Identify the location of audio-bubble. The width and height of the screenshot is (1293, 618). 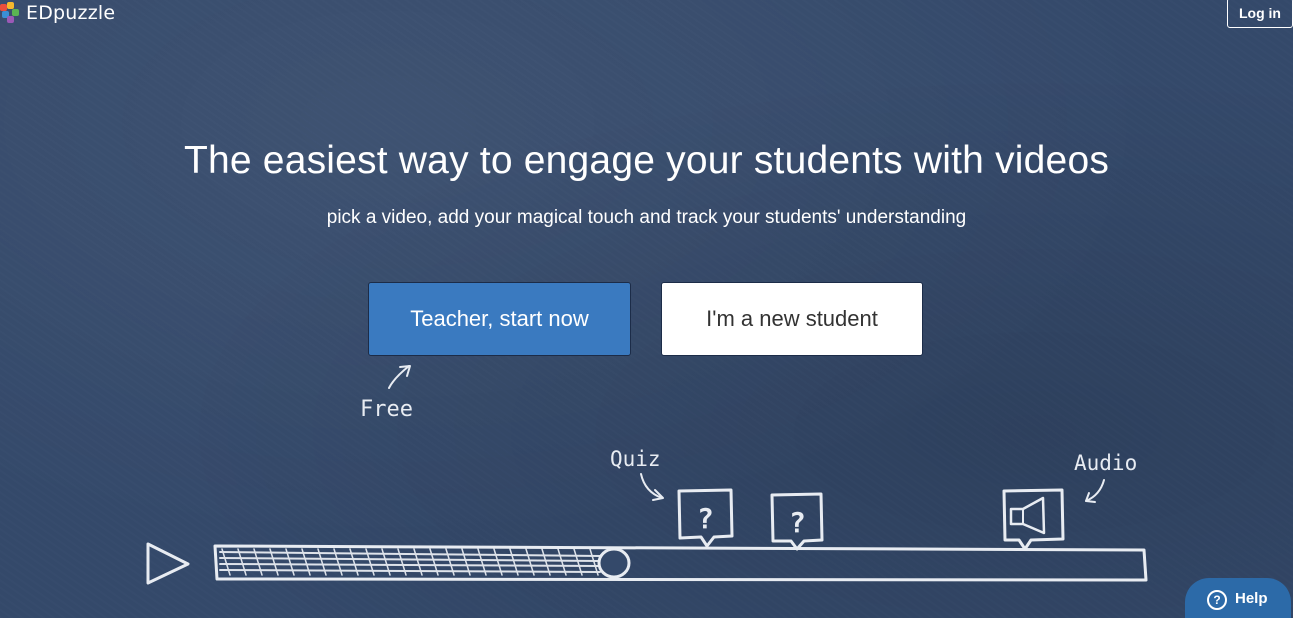
(1033, 519).